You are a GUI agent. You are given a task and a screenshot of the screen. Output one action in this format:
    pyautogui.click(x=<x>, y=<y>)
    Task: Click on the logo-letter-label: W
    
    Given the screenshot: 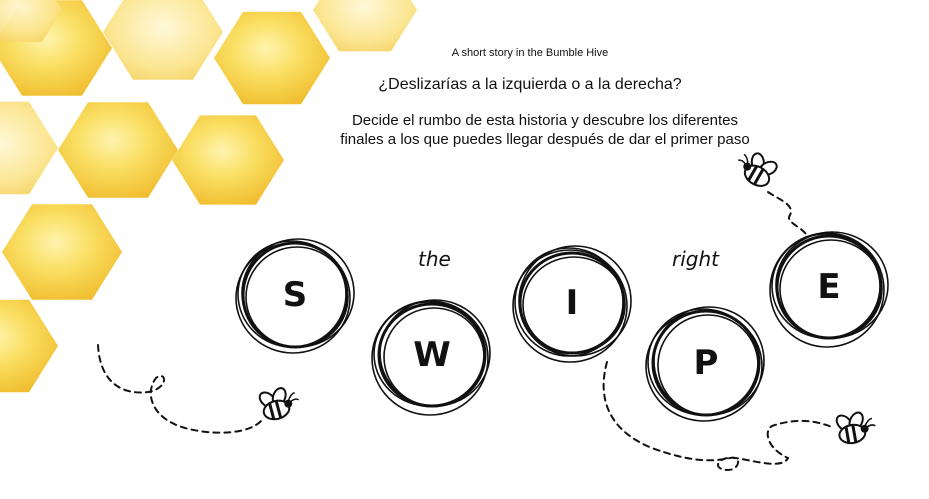 What is the action you would take?
    pyautogui.click(x=432, y=355)
    